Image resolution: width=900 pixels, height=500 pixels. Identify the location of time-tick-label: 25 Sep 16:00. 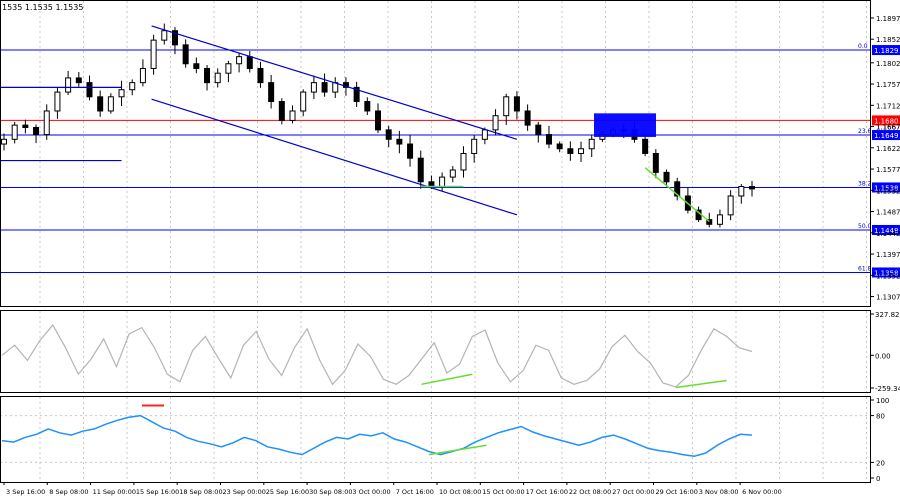
(287, 492).